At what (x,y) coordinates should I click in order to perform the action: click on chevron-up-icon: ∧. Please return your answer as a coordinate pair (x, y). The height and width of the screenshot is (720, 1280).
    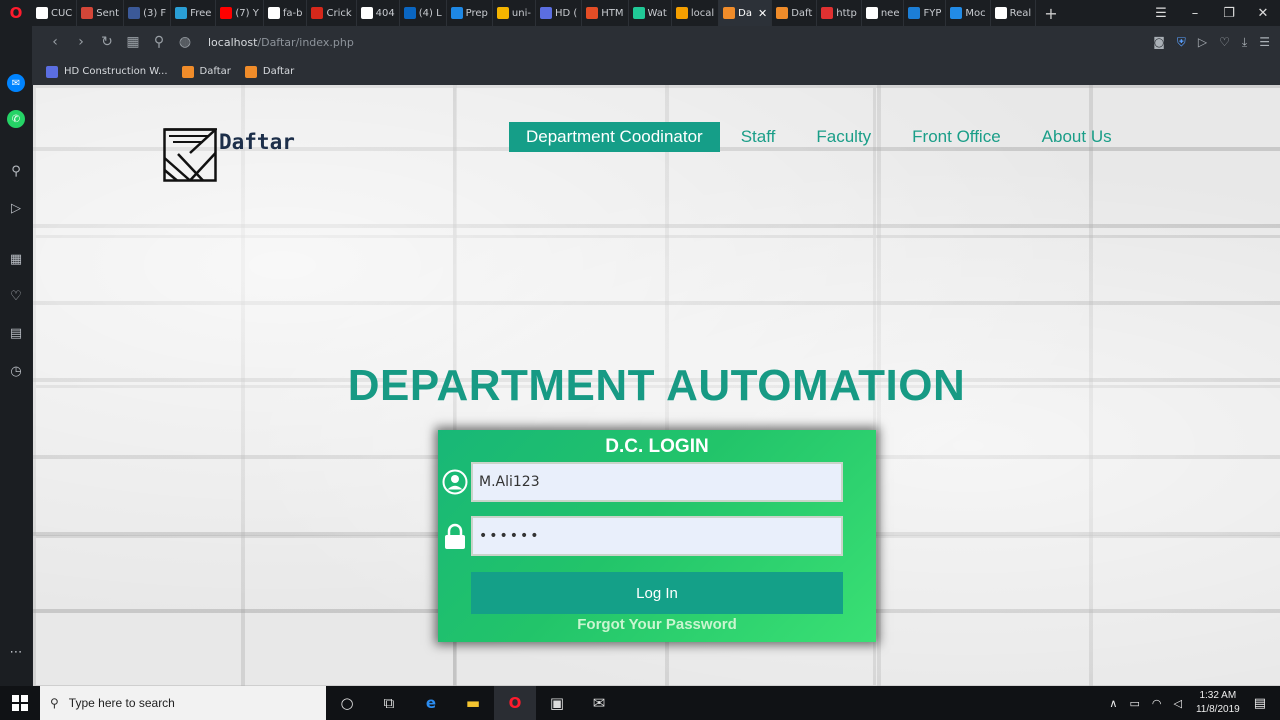
    Looking at the image, I should click on (1113, 703).